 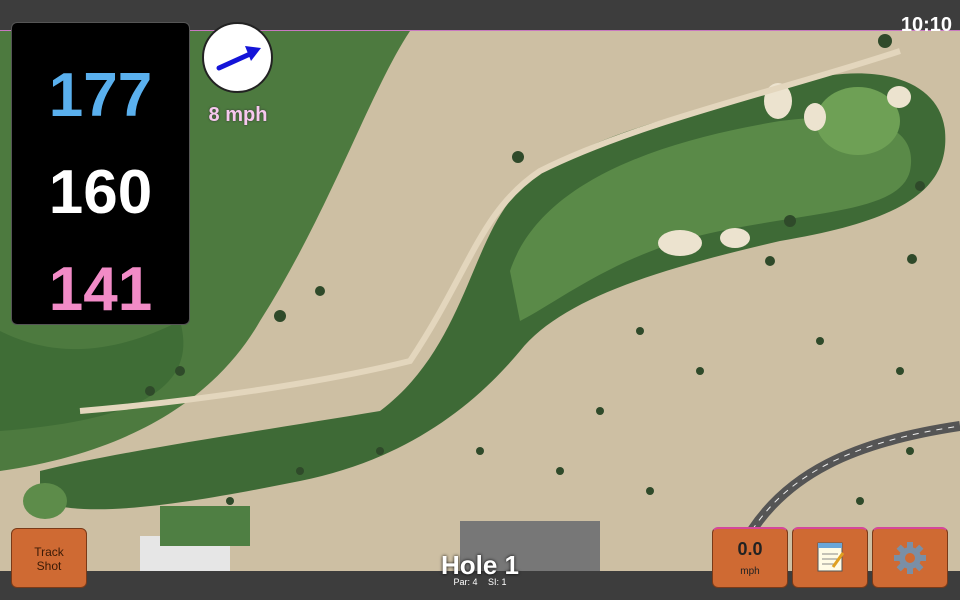 What do you see at coordinates (465, 582) in the screenshot?
I see `hole-par: Par: 4` at bounding box center [465, 582].